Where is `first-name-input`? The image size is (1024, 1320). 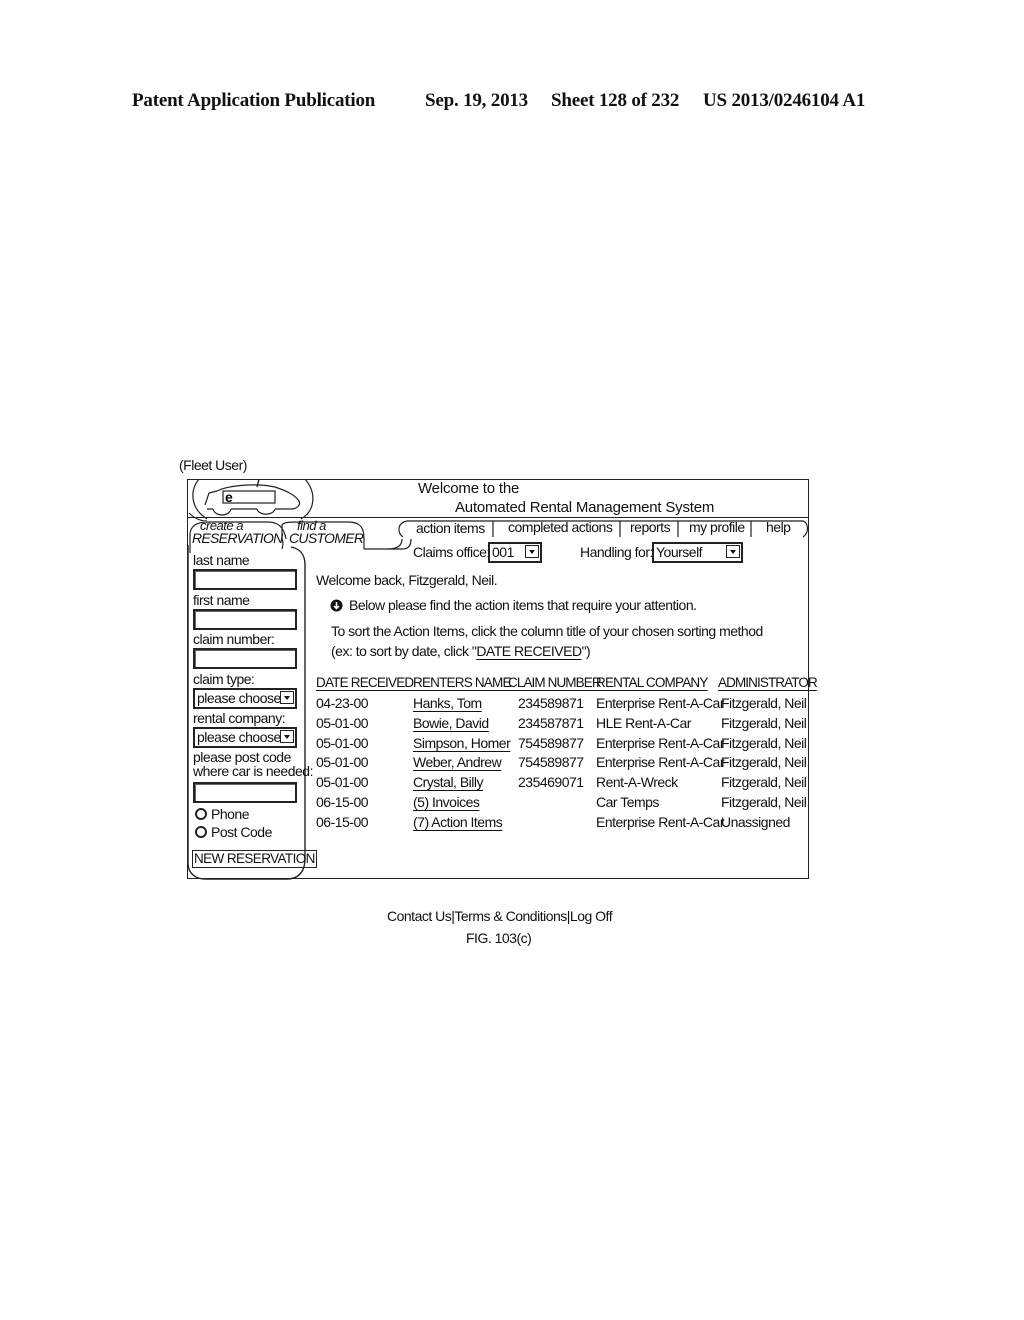 first-name-input is located at coordinates (245, 619).